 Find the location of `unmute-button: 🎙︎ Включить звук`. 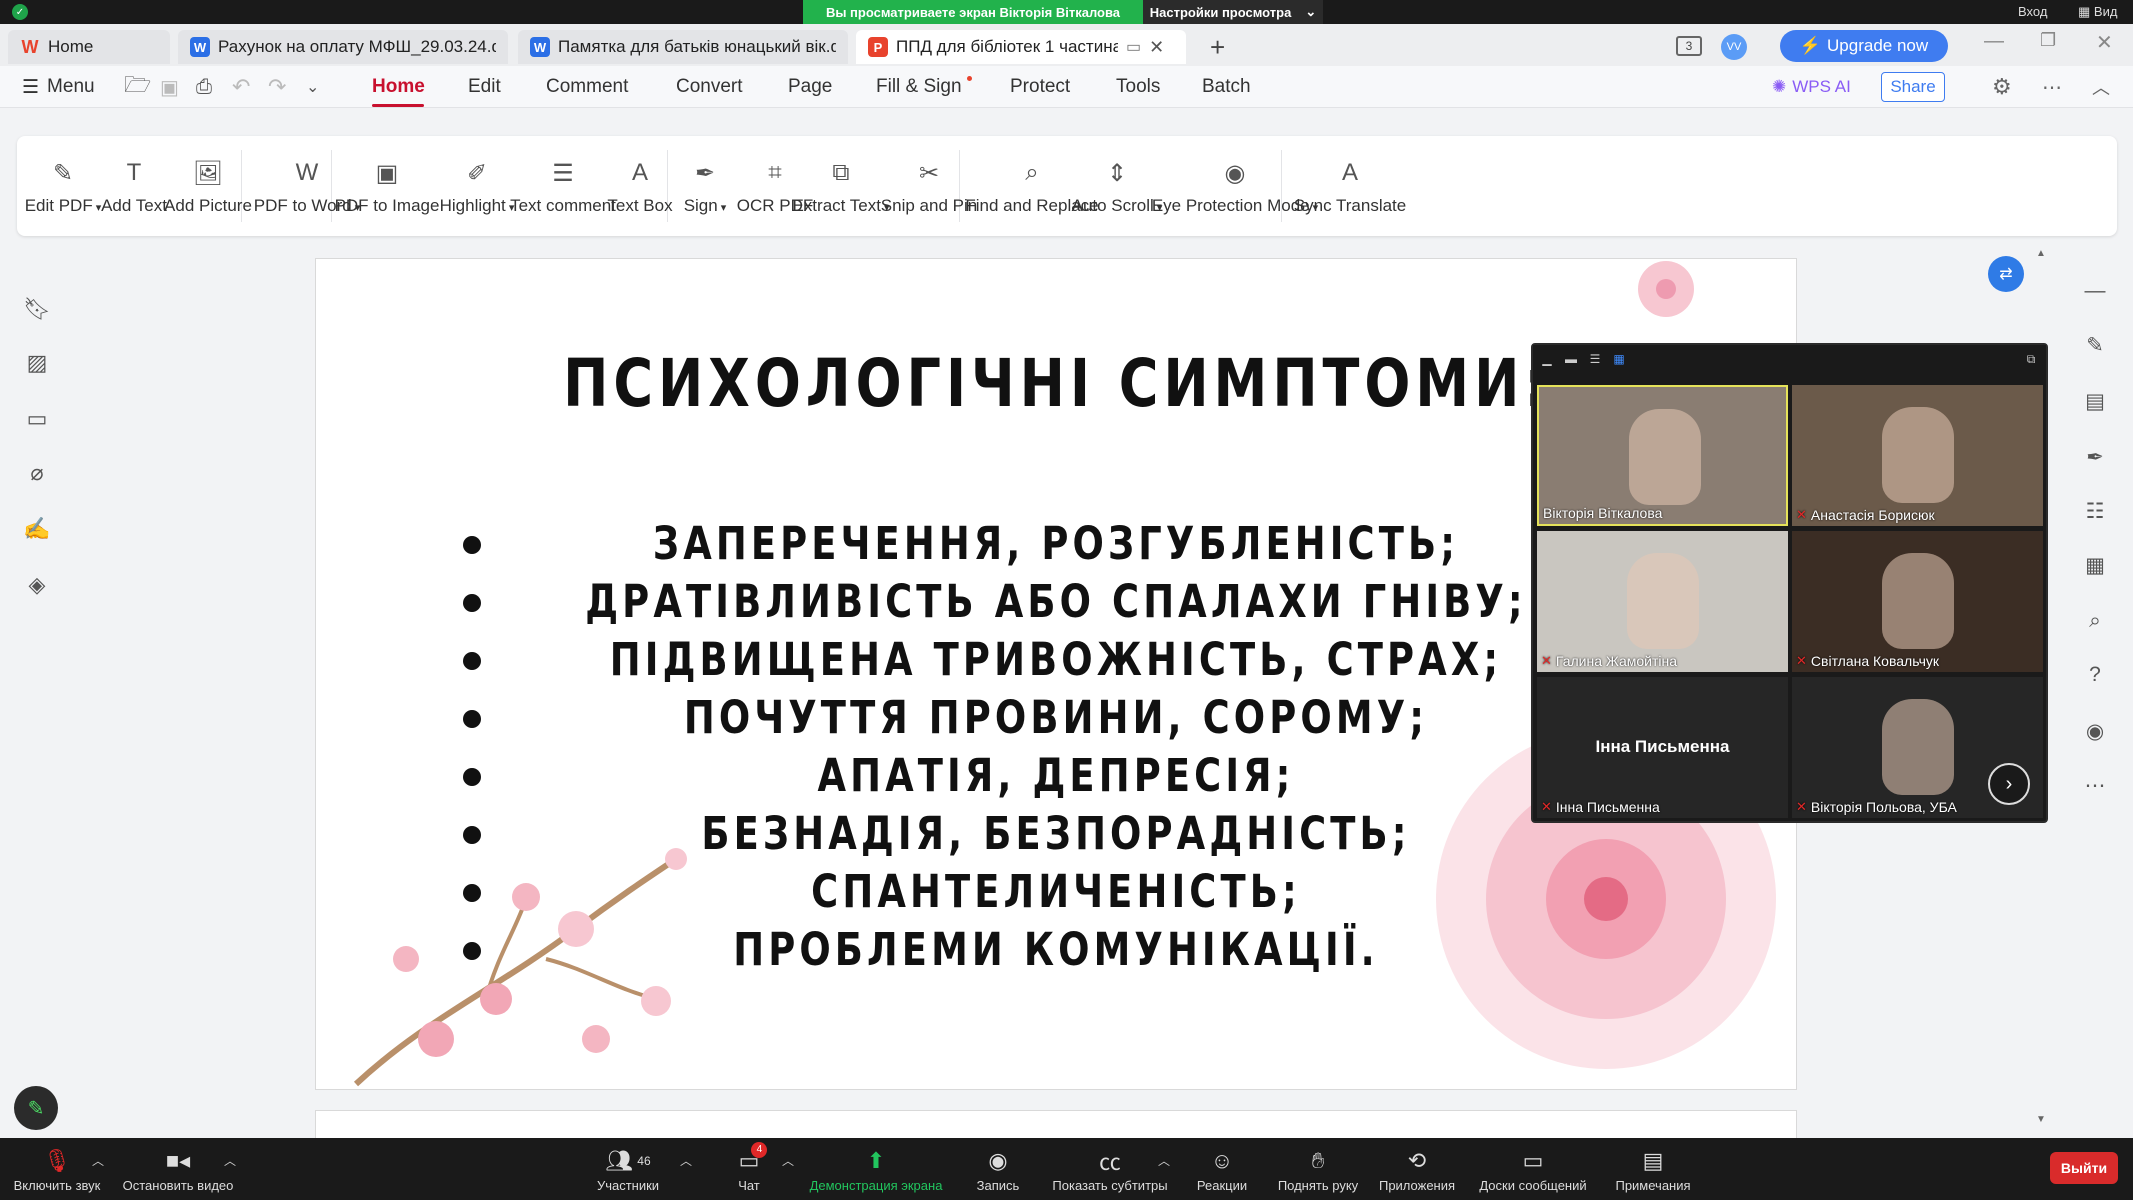

unmute-button: 🎙︎ Включить звук is located at coordinates (57, 1170).